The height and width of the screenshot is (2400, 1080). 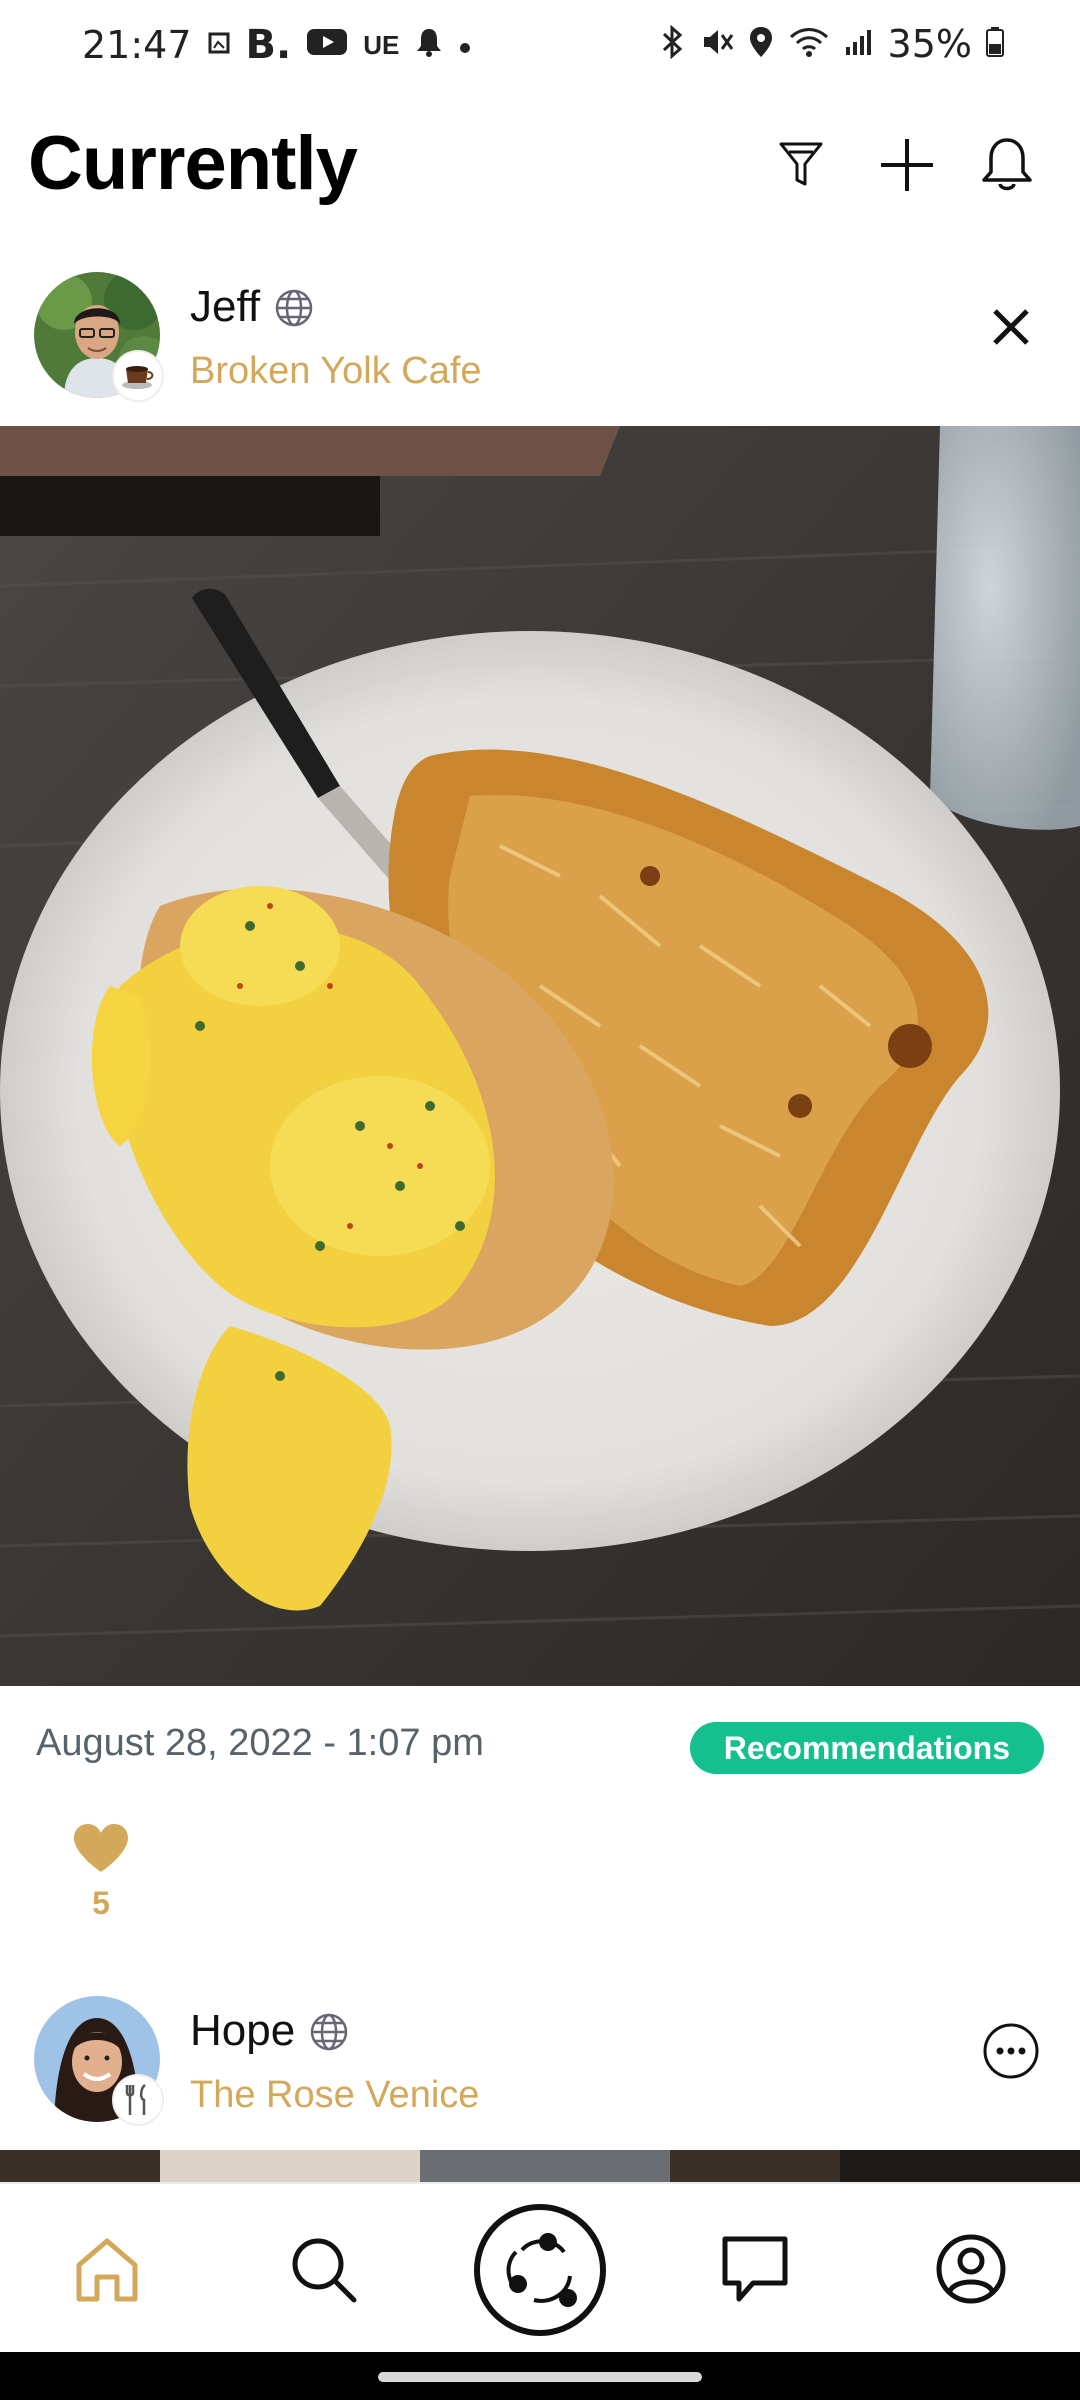 I want to click on close-icon, so click(x=1011, y=327).